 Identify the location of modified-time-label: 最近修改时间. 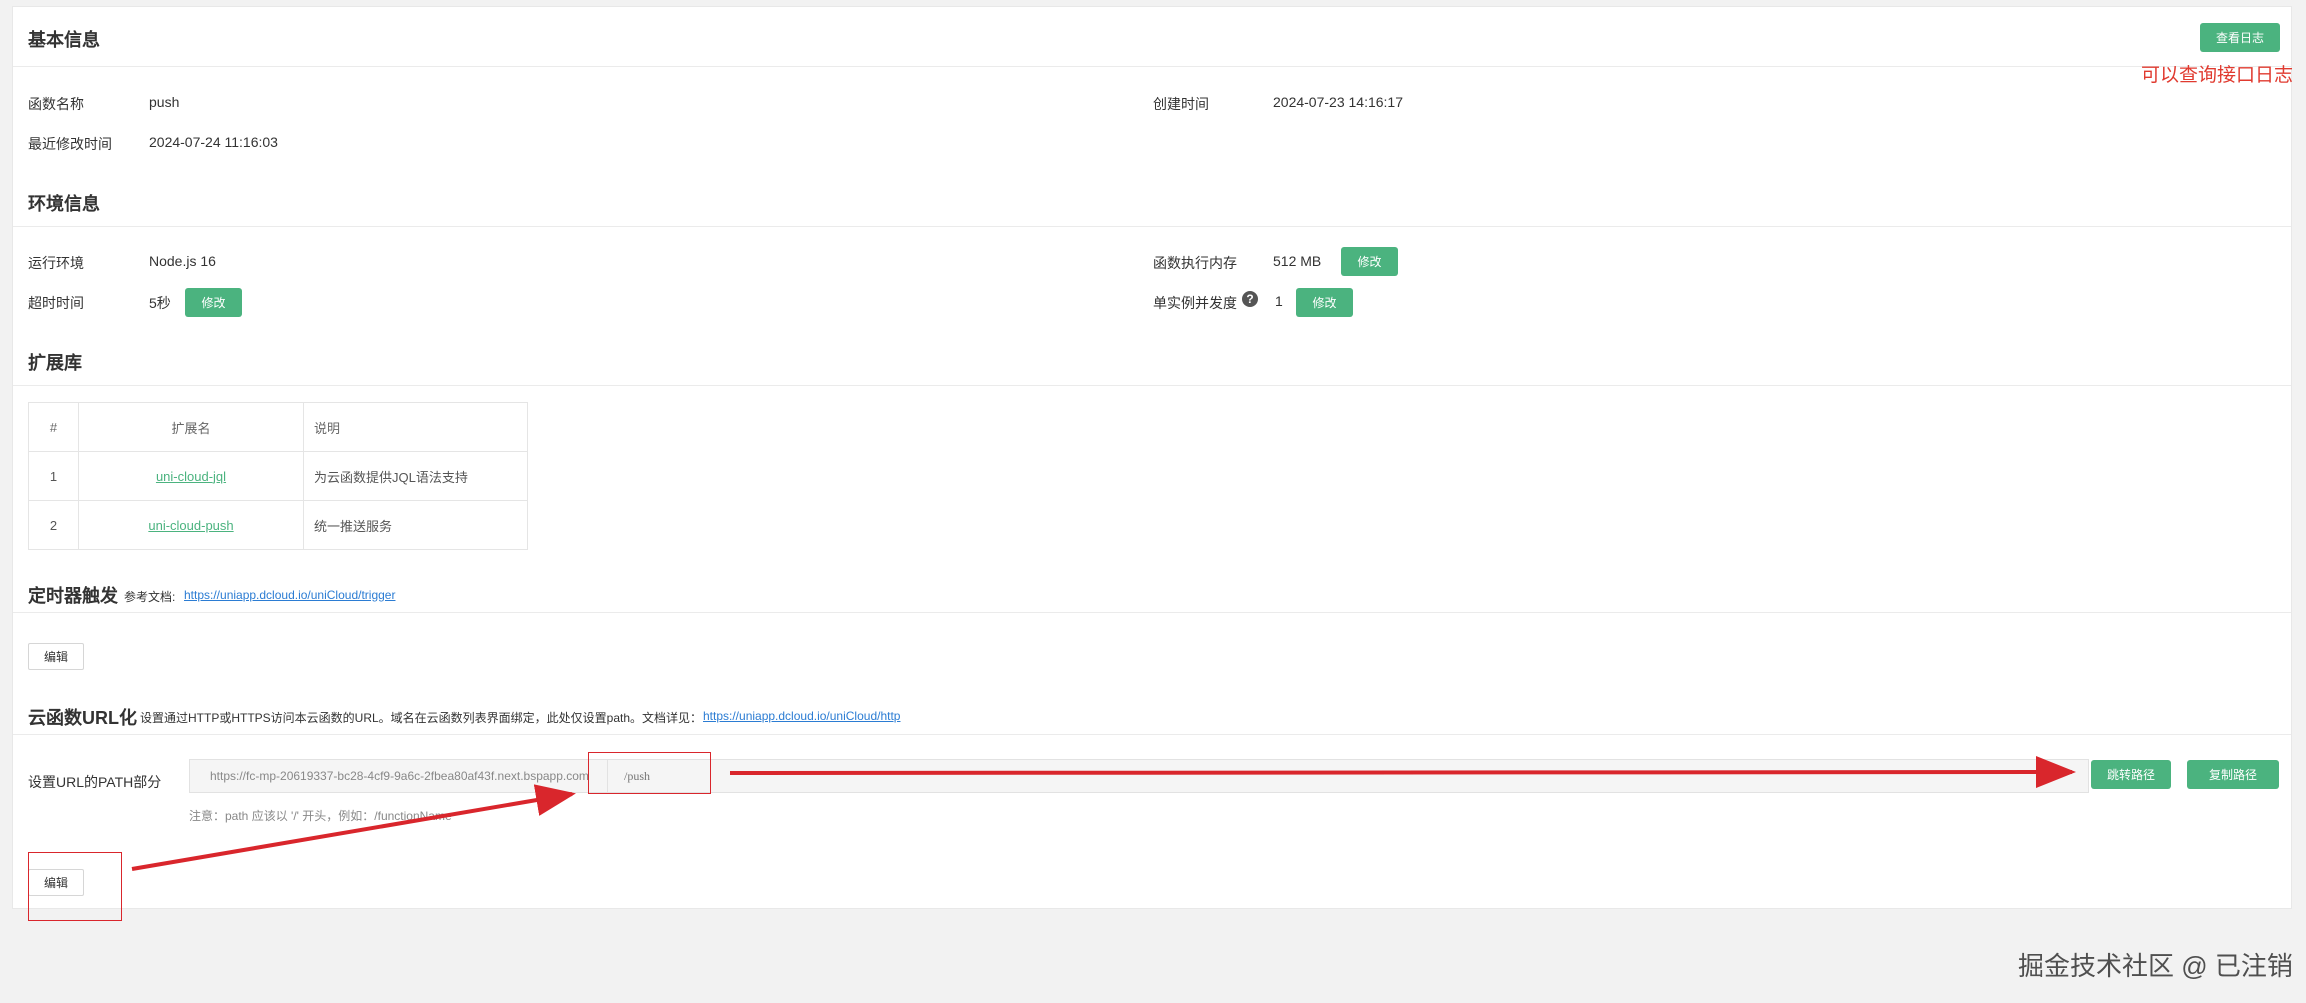
(70, 144).